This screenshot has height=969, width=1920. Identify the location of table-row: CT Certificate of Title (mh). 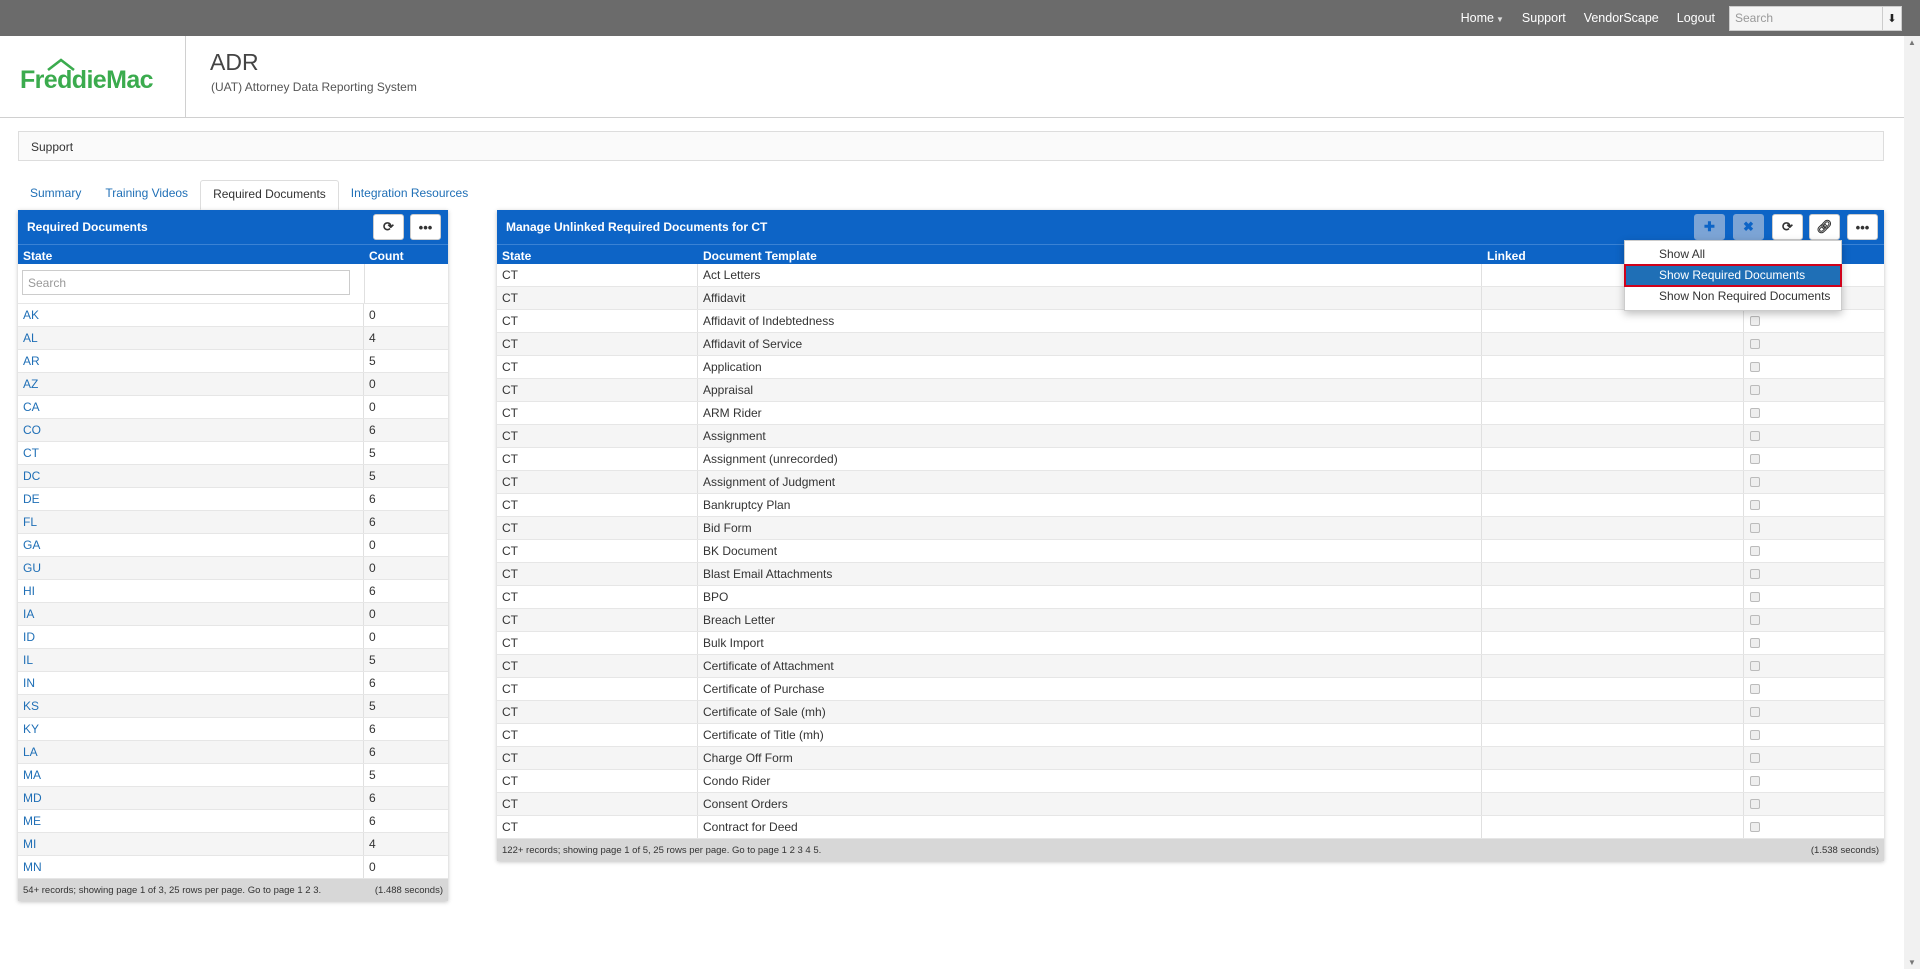
(1190, 735).